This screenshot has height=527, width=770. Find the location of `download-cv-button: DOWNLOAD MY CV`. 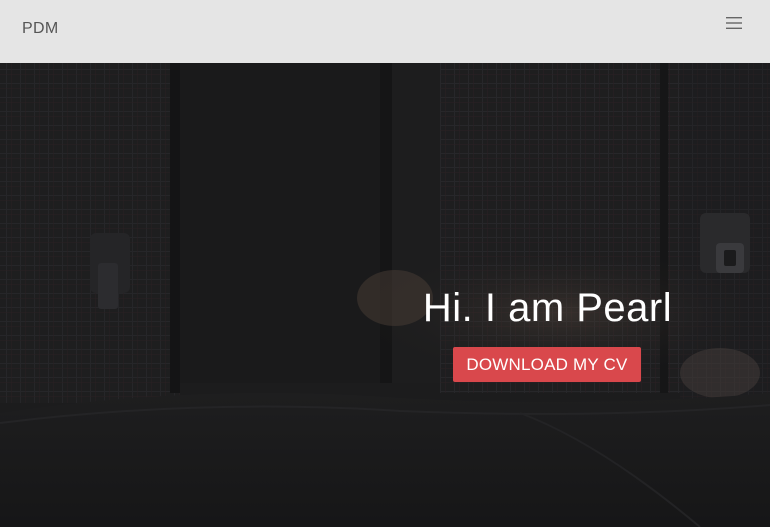

download-cv-button: DOWNLOAD MY CV is located at coordinates (547, 364).